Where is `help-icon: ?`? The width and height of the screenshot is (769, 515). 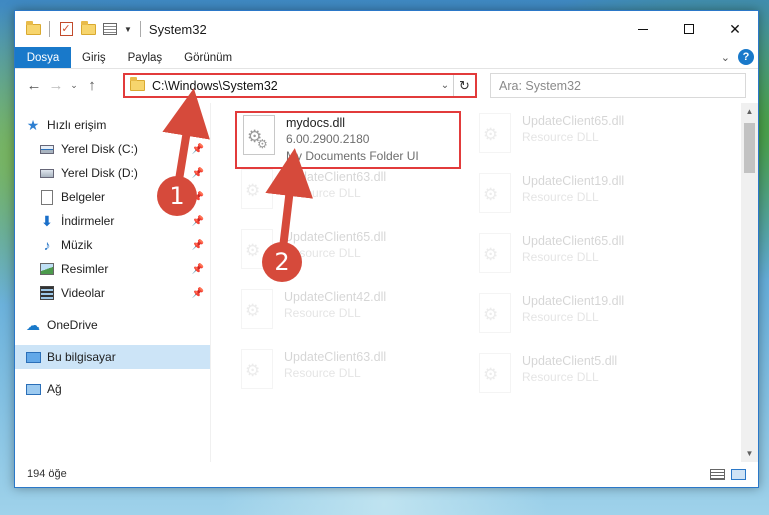 help-icon: ? is located at coordinates (746, 57).